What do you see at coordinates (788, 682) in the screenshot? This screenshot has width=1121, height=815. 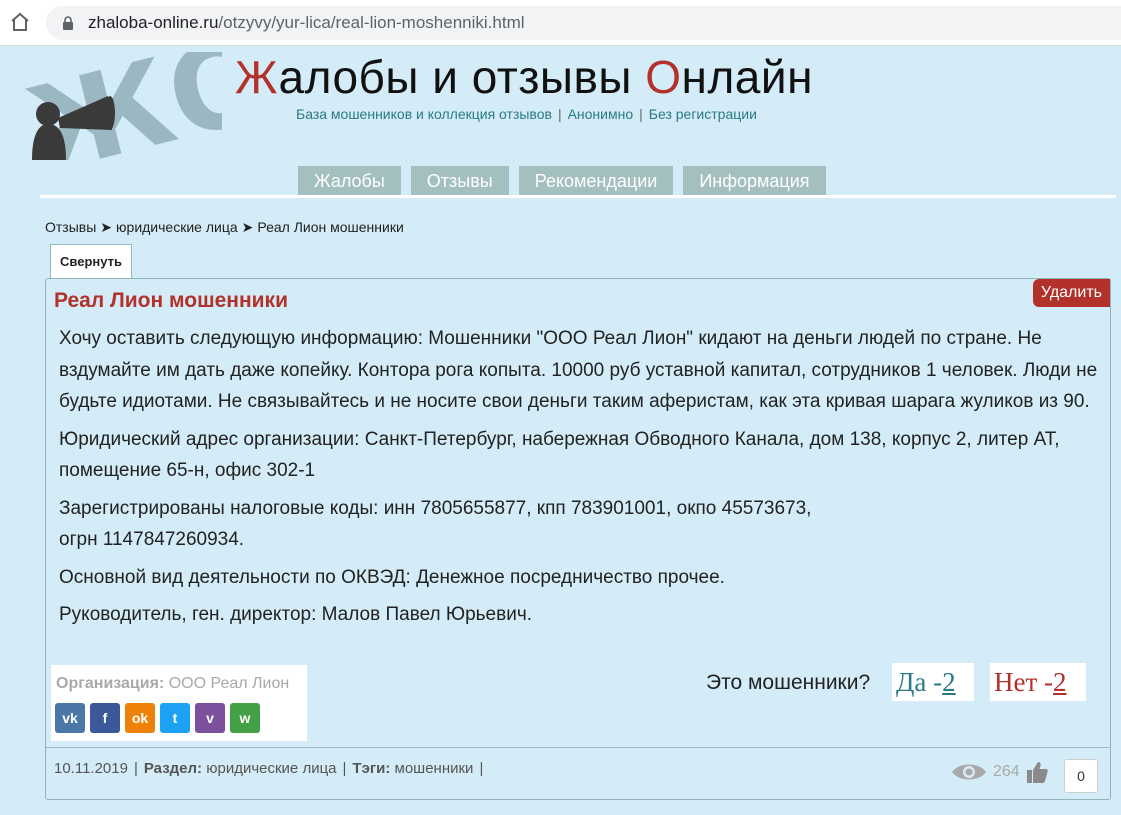 I see `vote-question: Это мошенники?` at bounding box center [788, 682].